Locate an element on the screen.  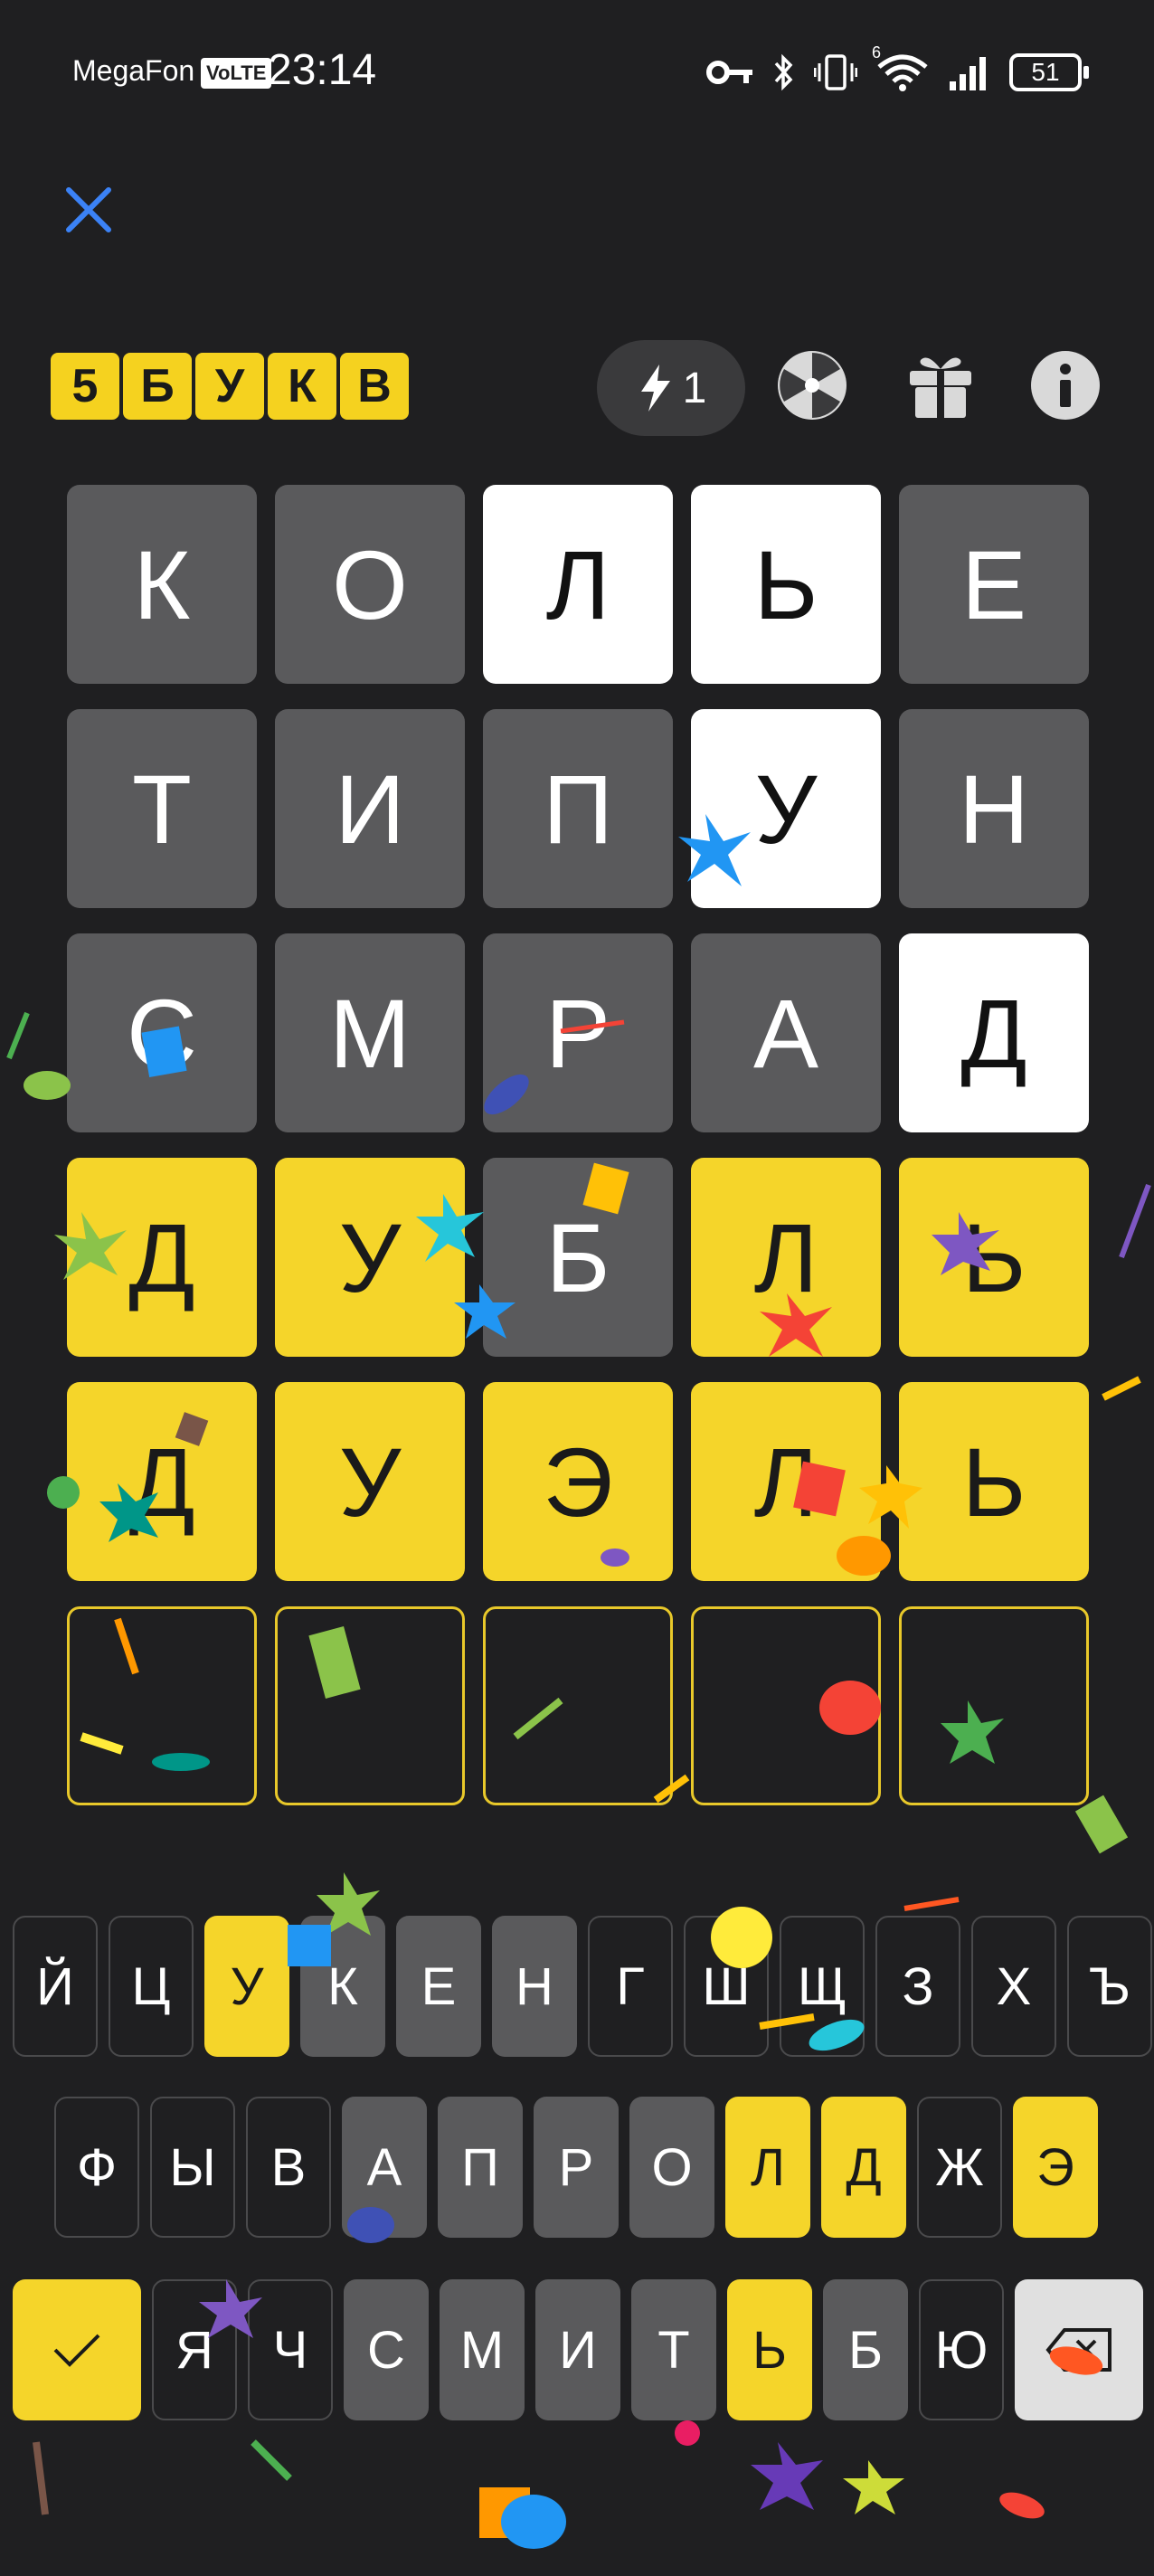
key: В is located at coordinates (288, 2167).